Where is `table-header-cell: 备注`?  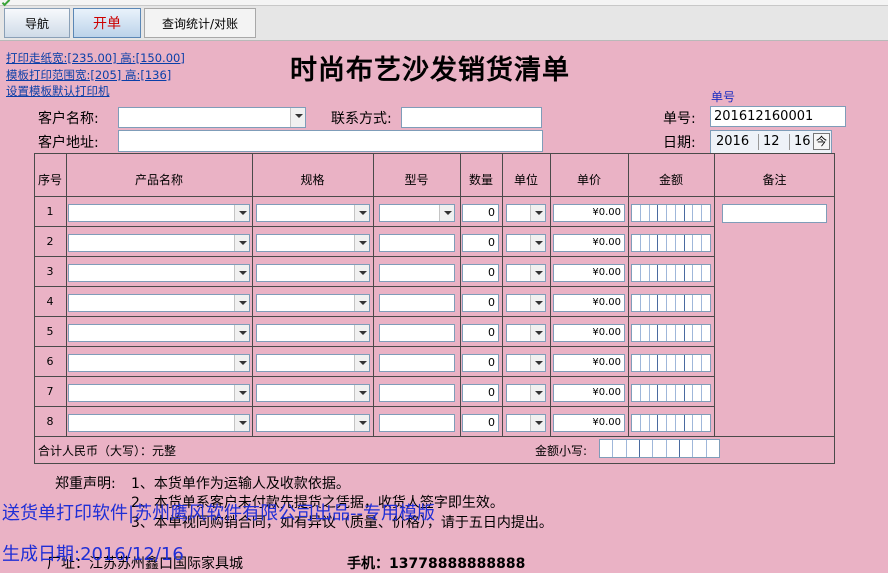
table-header-cell: 备注 is located at coordinates (774, 180).